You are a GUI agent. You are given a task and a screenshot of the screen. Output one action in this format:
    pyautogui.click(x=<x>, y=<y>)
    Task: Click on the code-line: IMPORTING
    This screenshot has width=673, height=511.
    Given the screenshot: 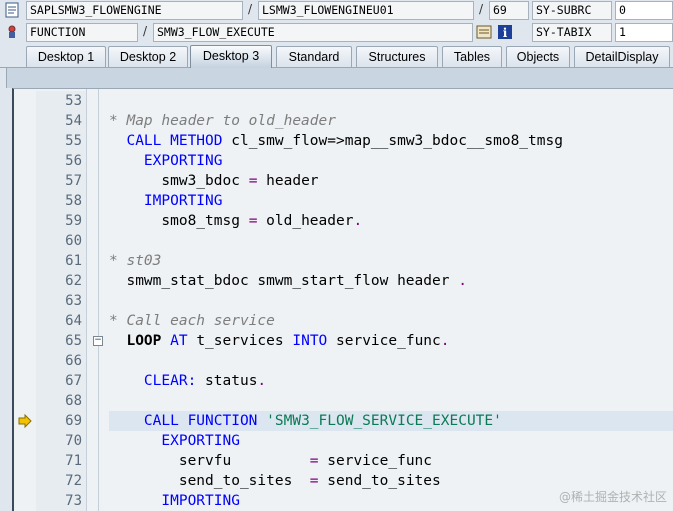 What is the action you would take?
    pyautogui.click(x=391, y=201)
    